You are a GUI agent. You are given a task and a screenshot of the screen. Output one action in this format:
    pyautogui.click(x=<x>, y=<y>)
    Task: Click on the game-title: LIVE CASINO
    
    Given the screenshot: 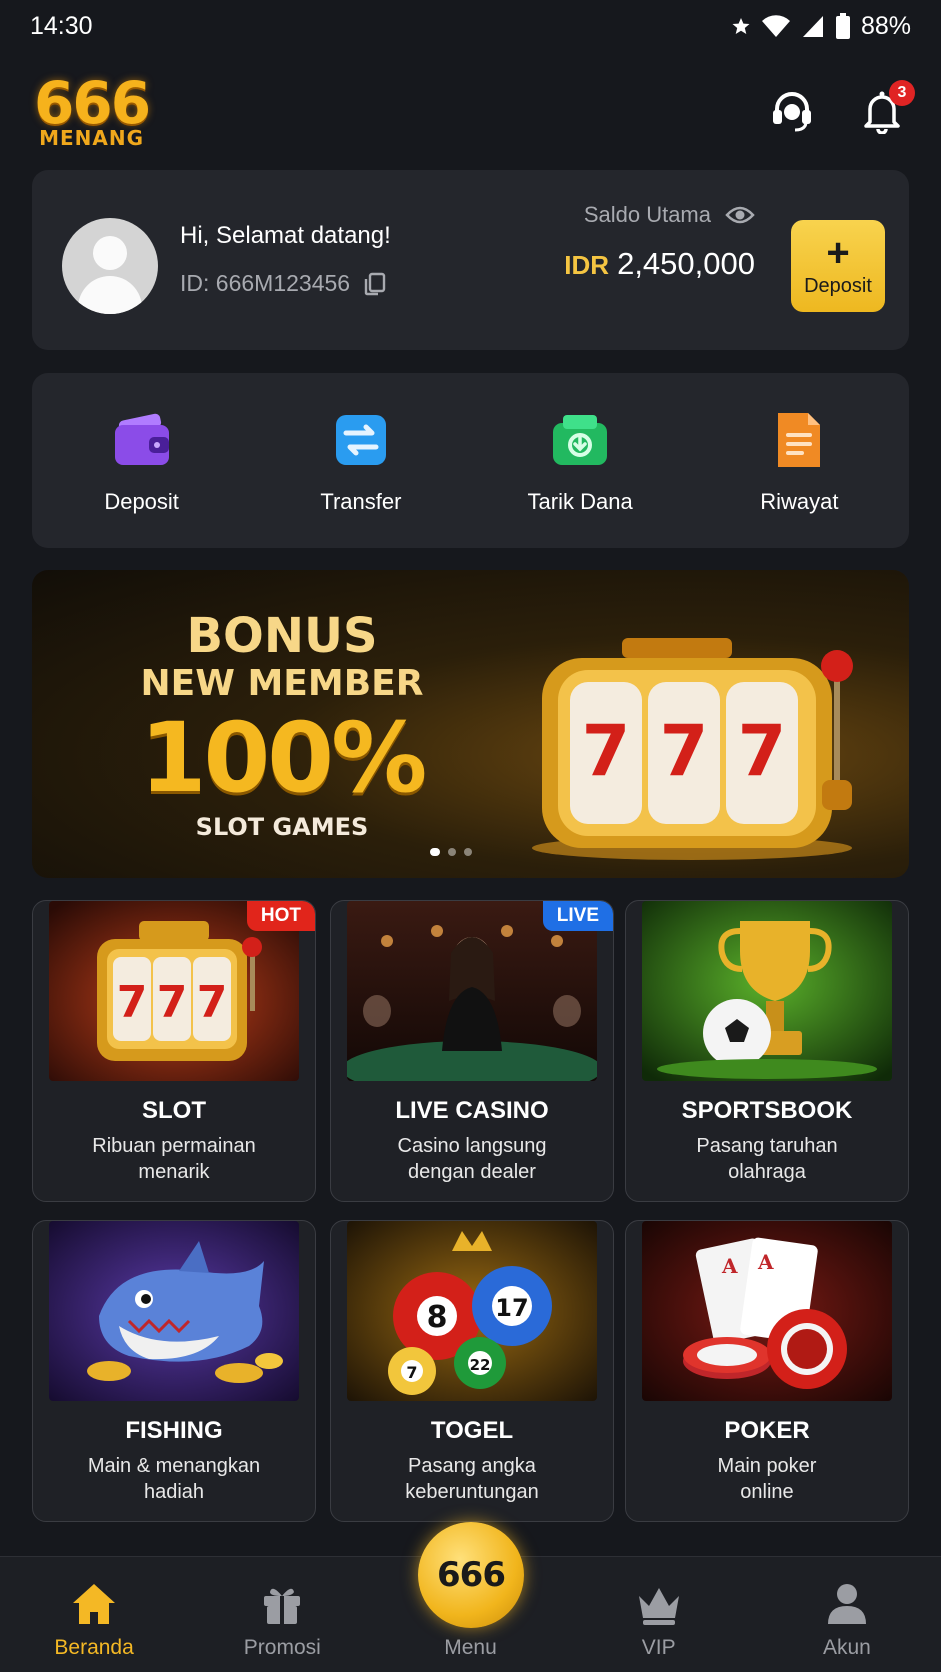 What is the action you would take?
    pyautogui.click(x=472, y=1110)
    